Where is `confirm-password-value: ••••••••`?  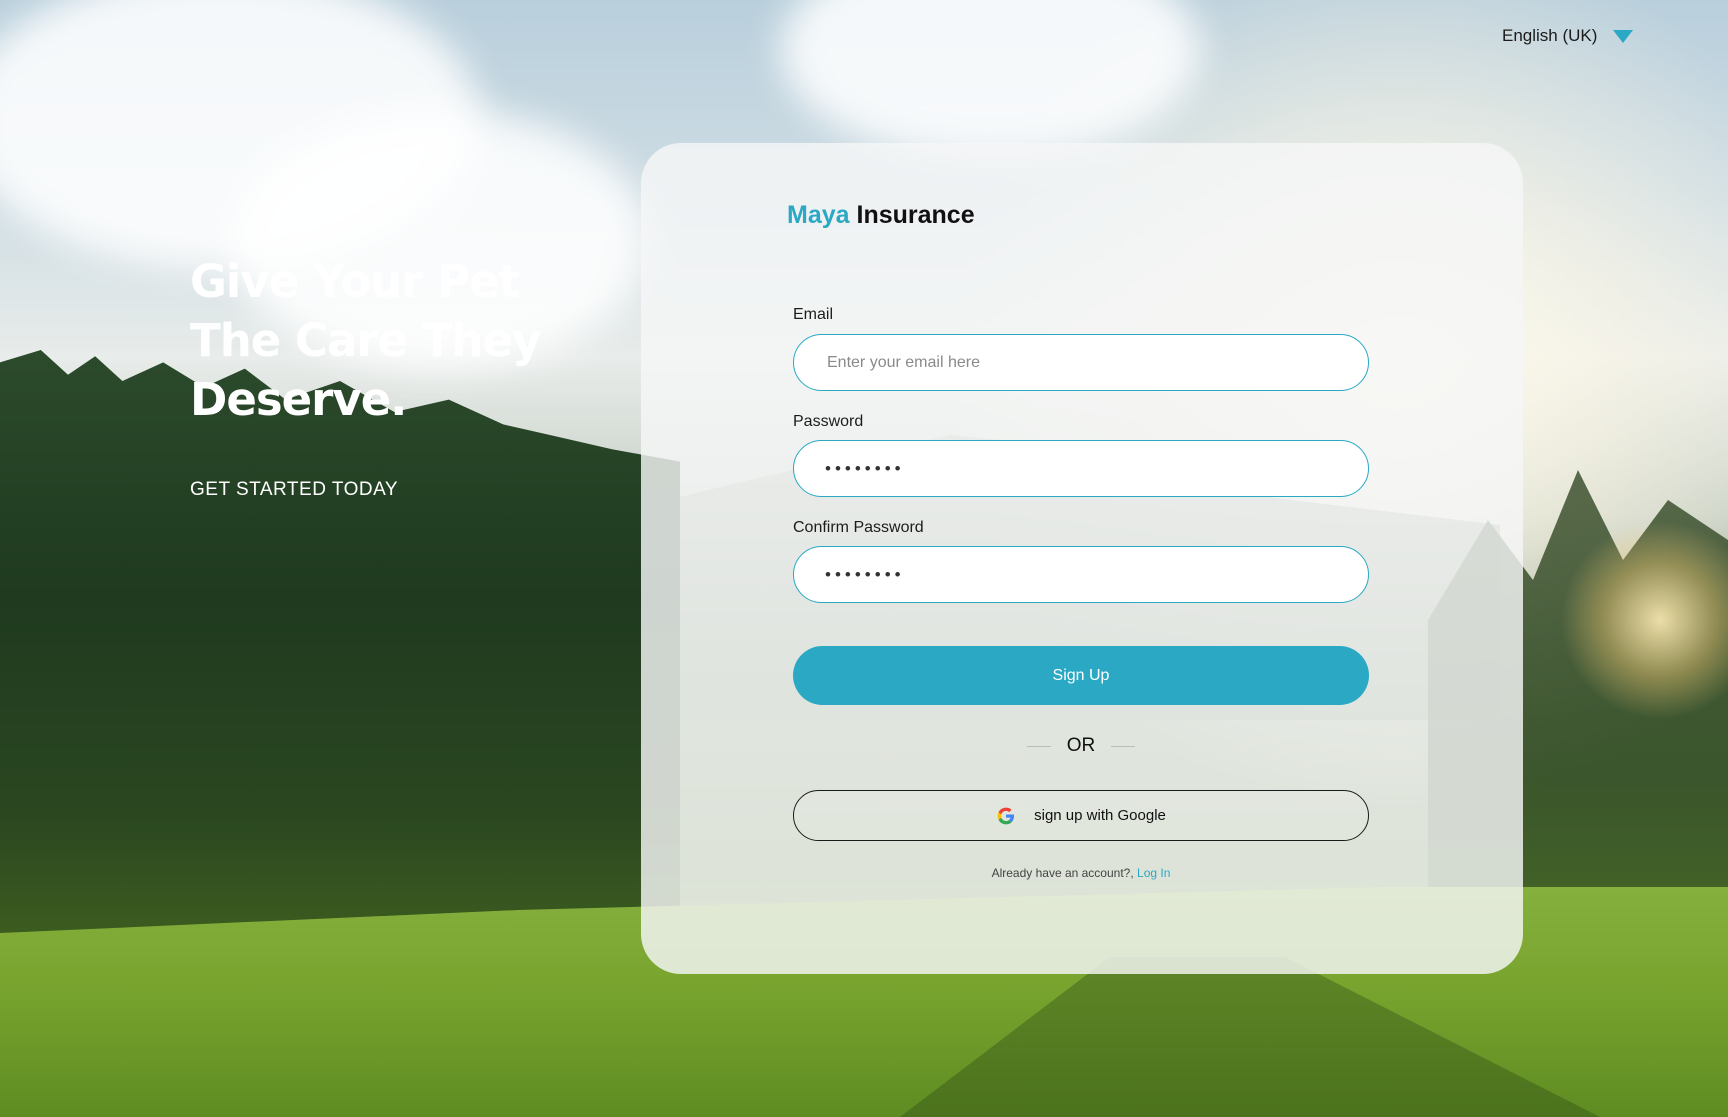
confirm-password-value: •••••••• is located at coordinates (865, 575).